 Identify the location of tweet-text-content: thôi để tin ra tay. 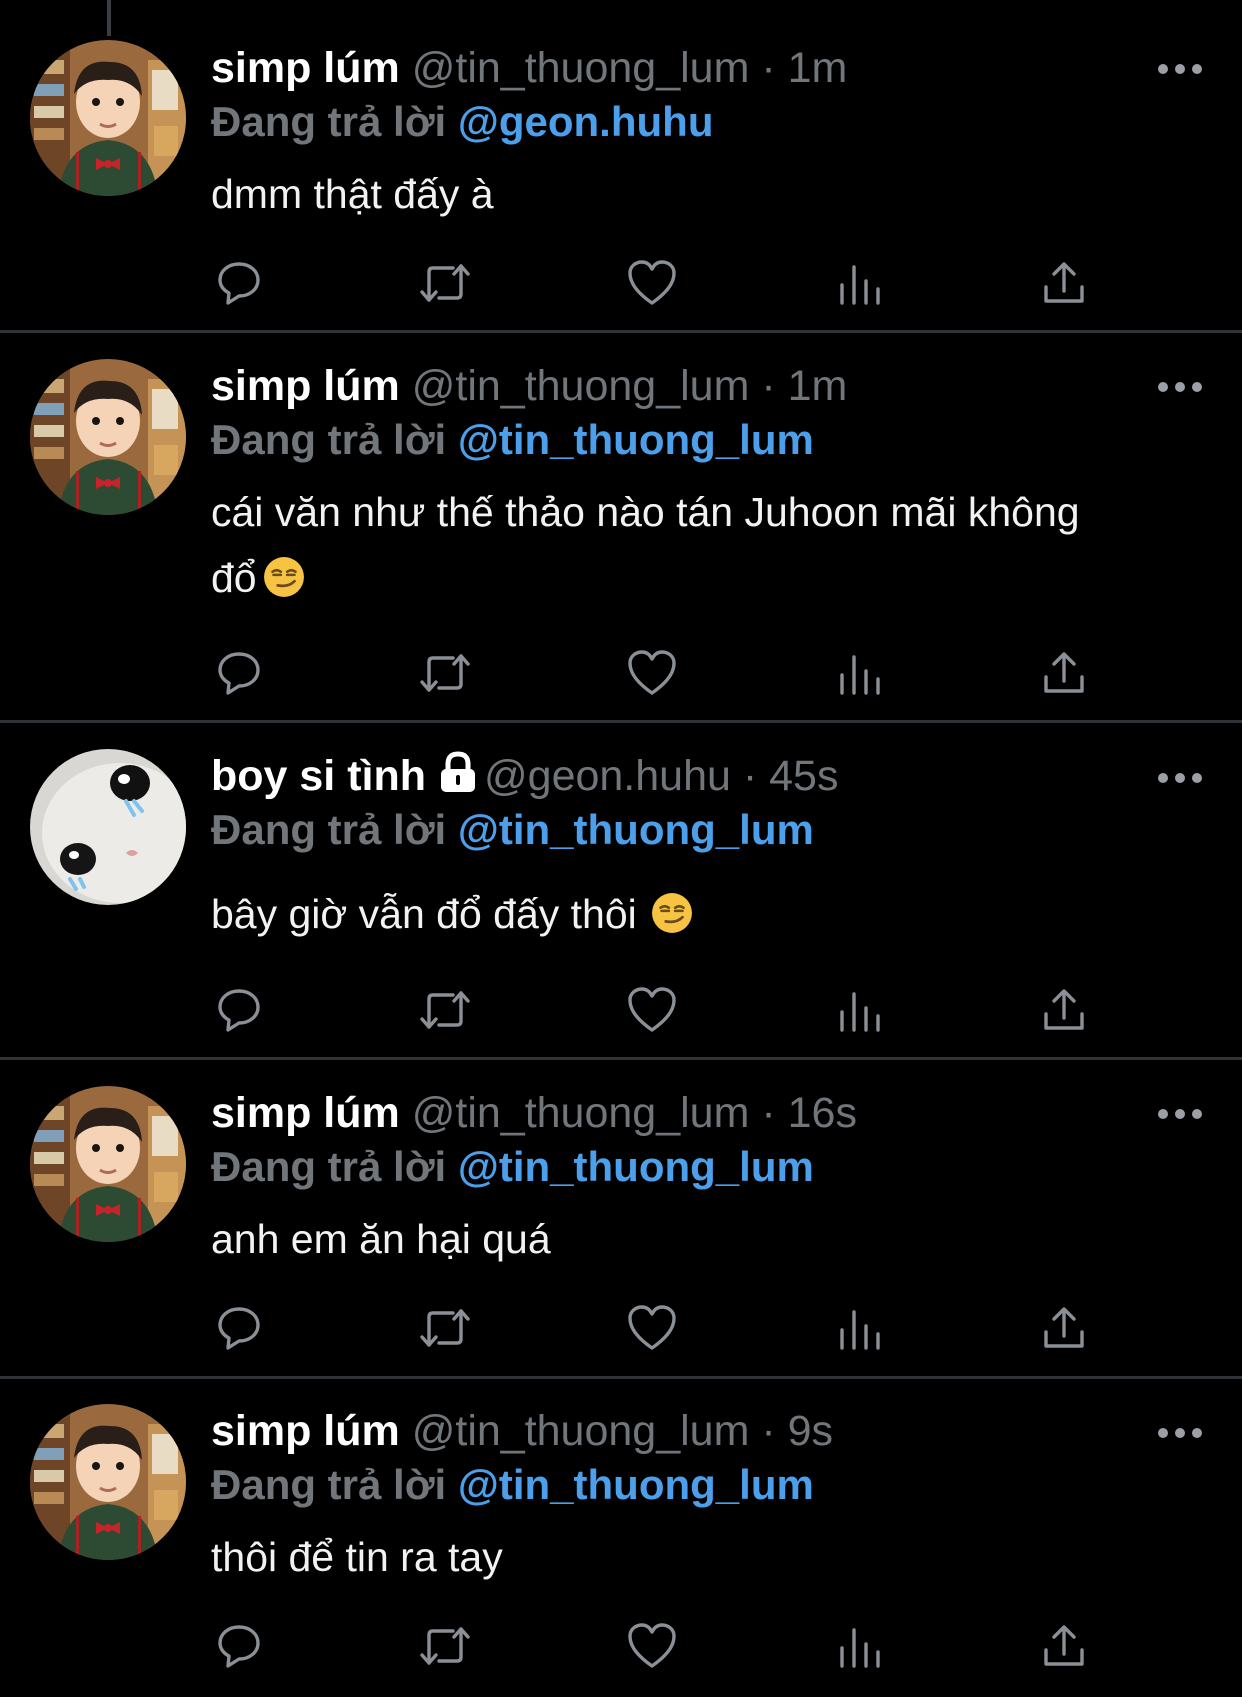
(357, 1557).